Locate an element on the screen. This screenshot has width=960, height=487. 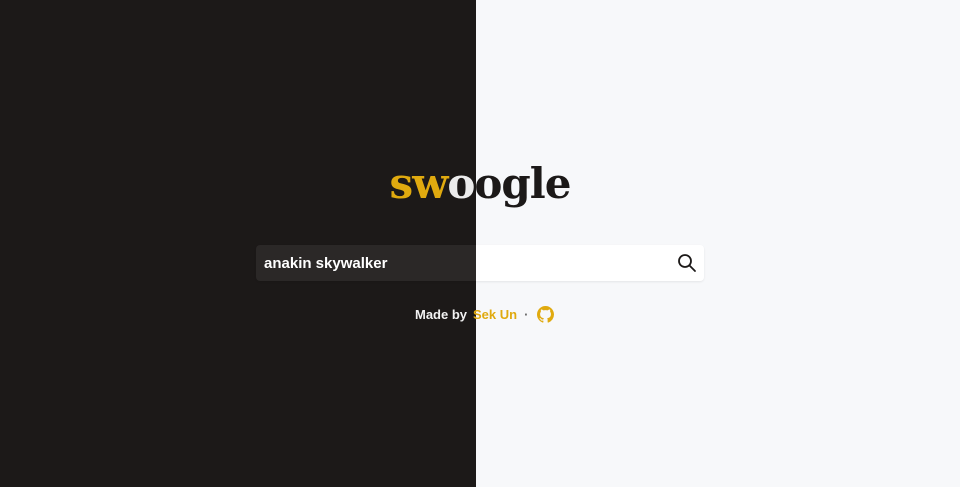
swoogle-logo: swoogle is located at coordinates (480, 184).